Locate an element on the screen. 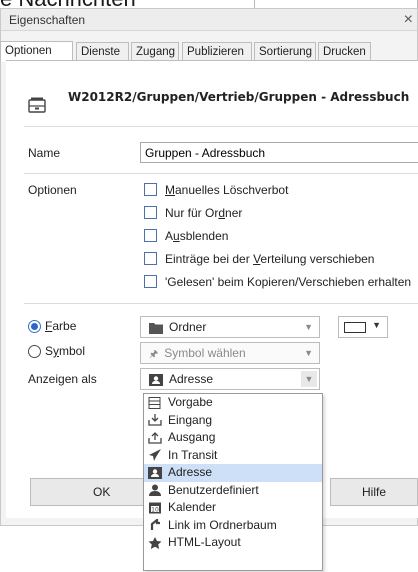 The image size is (418, 572). dialog-title: Eigenschaften is located at coordinates (47, 20).